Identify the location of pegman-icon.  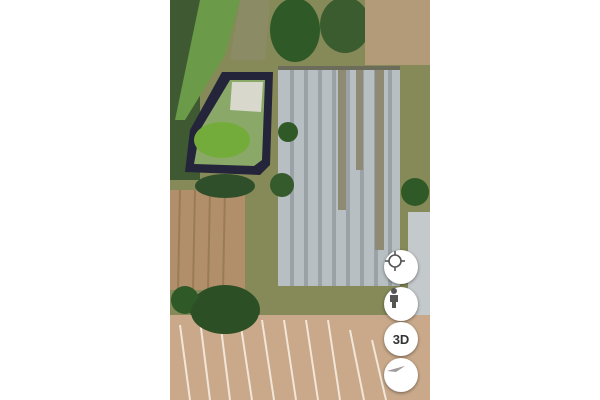
(394, 298).